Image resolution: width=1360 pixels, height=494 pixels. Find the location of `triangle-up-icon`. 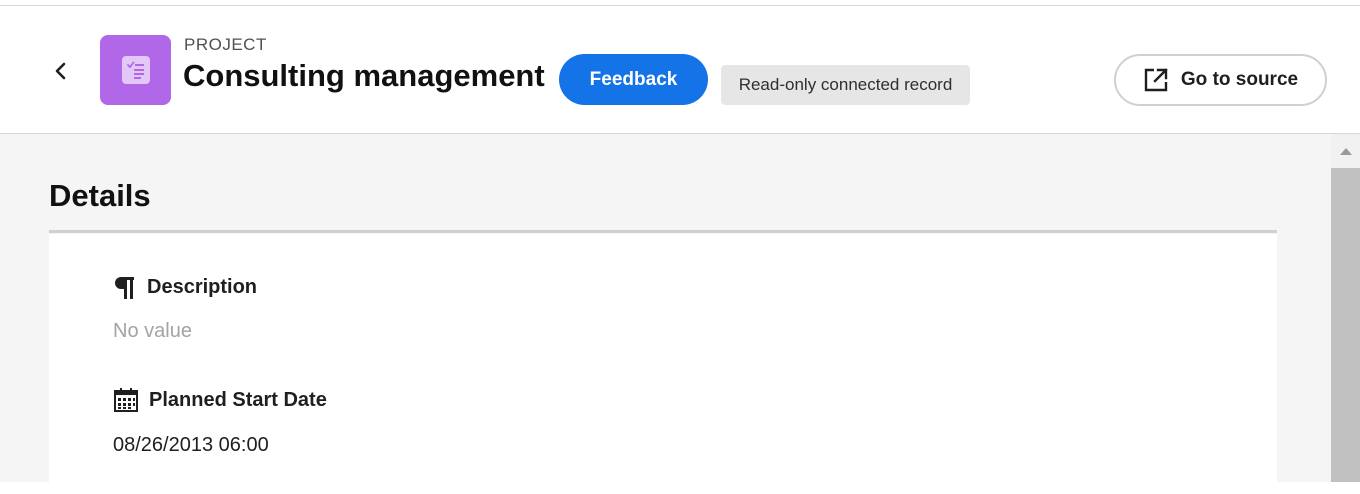

triangle-up-icon is located at coordinates (1345, 151).